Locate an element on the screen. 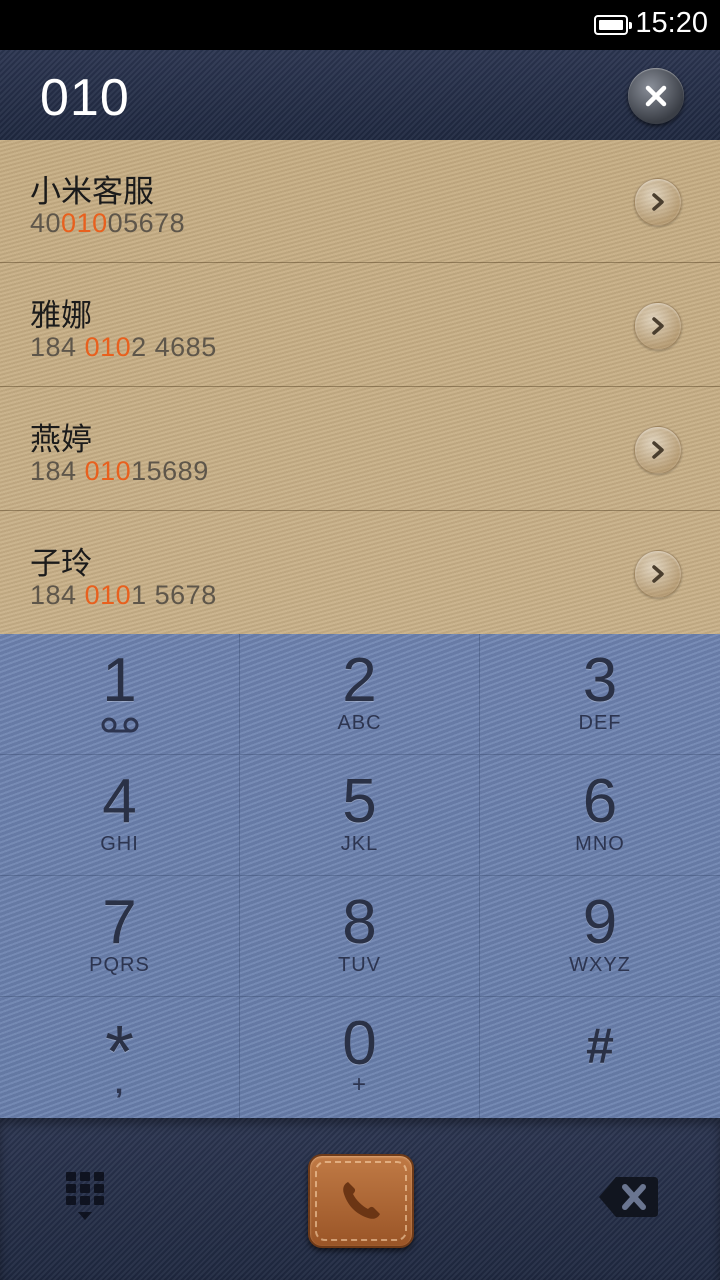  key-letters: JKL is located at coordinates (359, 844).